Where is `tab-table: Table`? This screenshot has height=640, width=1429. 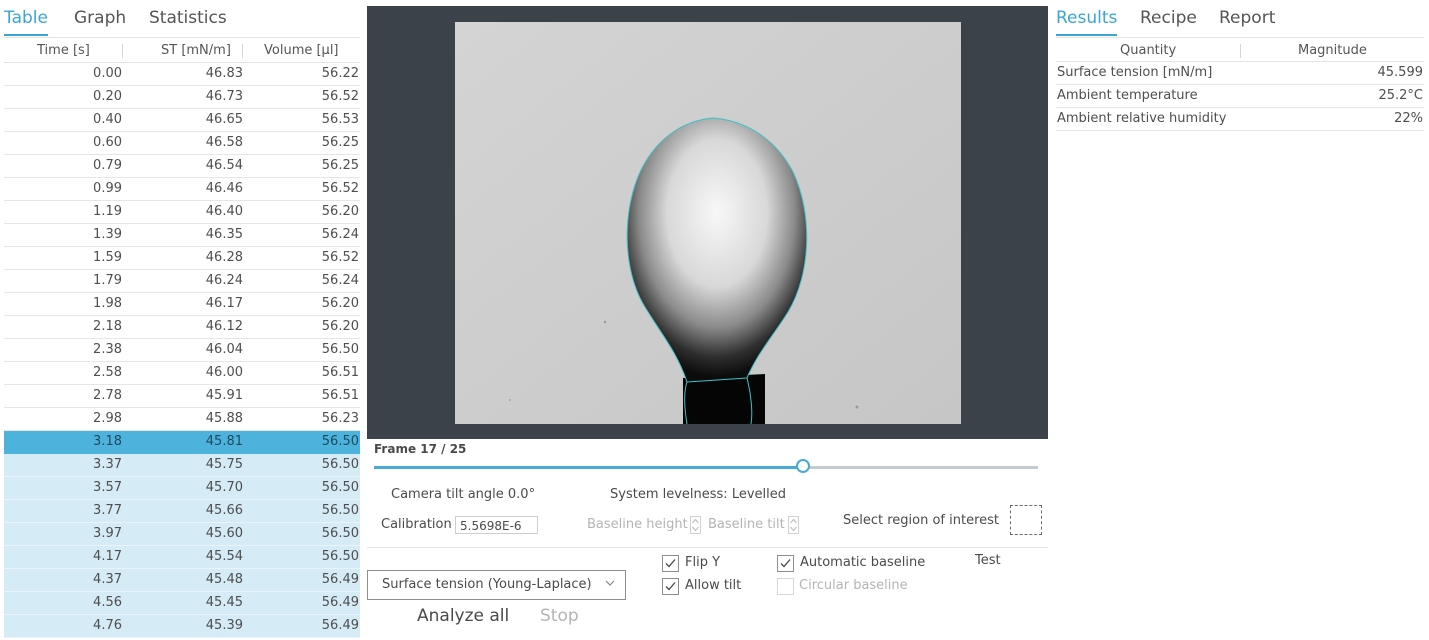
tab-table: Table is located at coordinates (26, 22).